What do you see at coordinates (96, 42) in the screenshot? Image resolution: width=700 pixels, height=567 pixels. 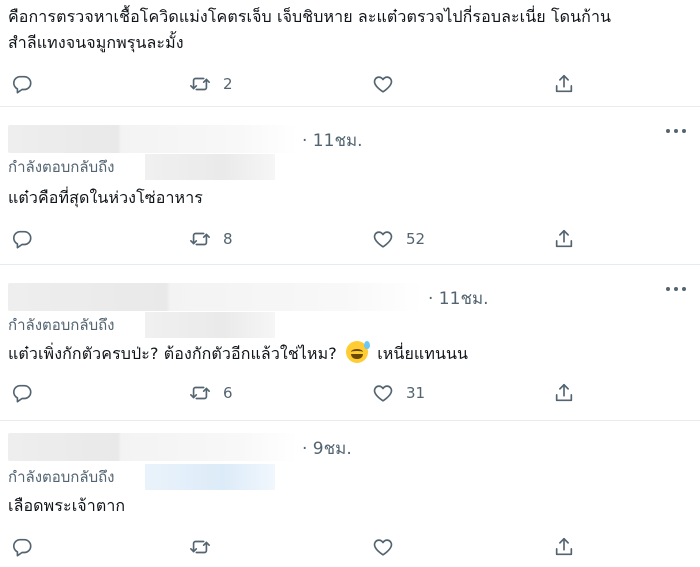 I see `tweet-text-line: สำลีแทงจนจมูกพรุนละมั้ง` at bounding box center [96, 42].